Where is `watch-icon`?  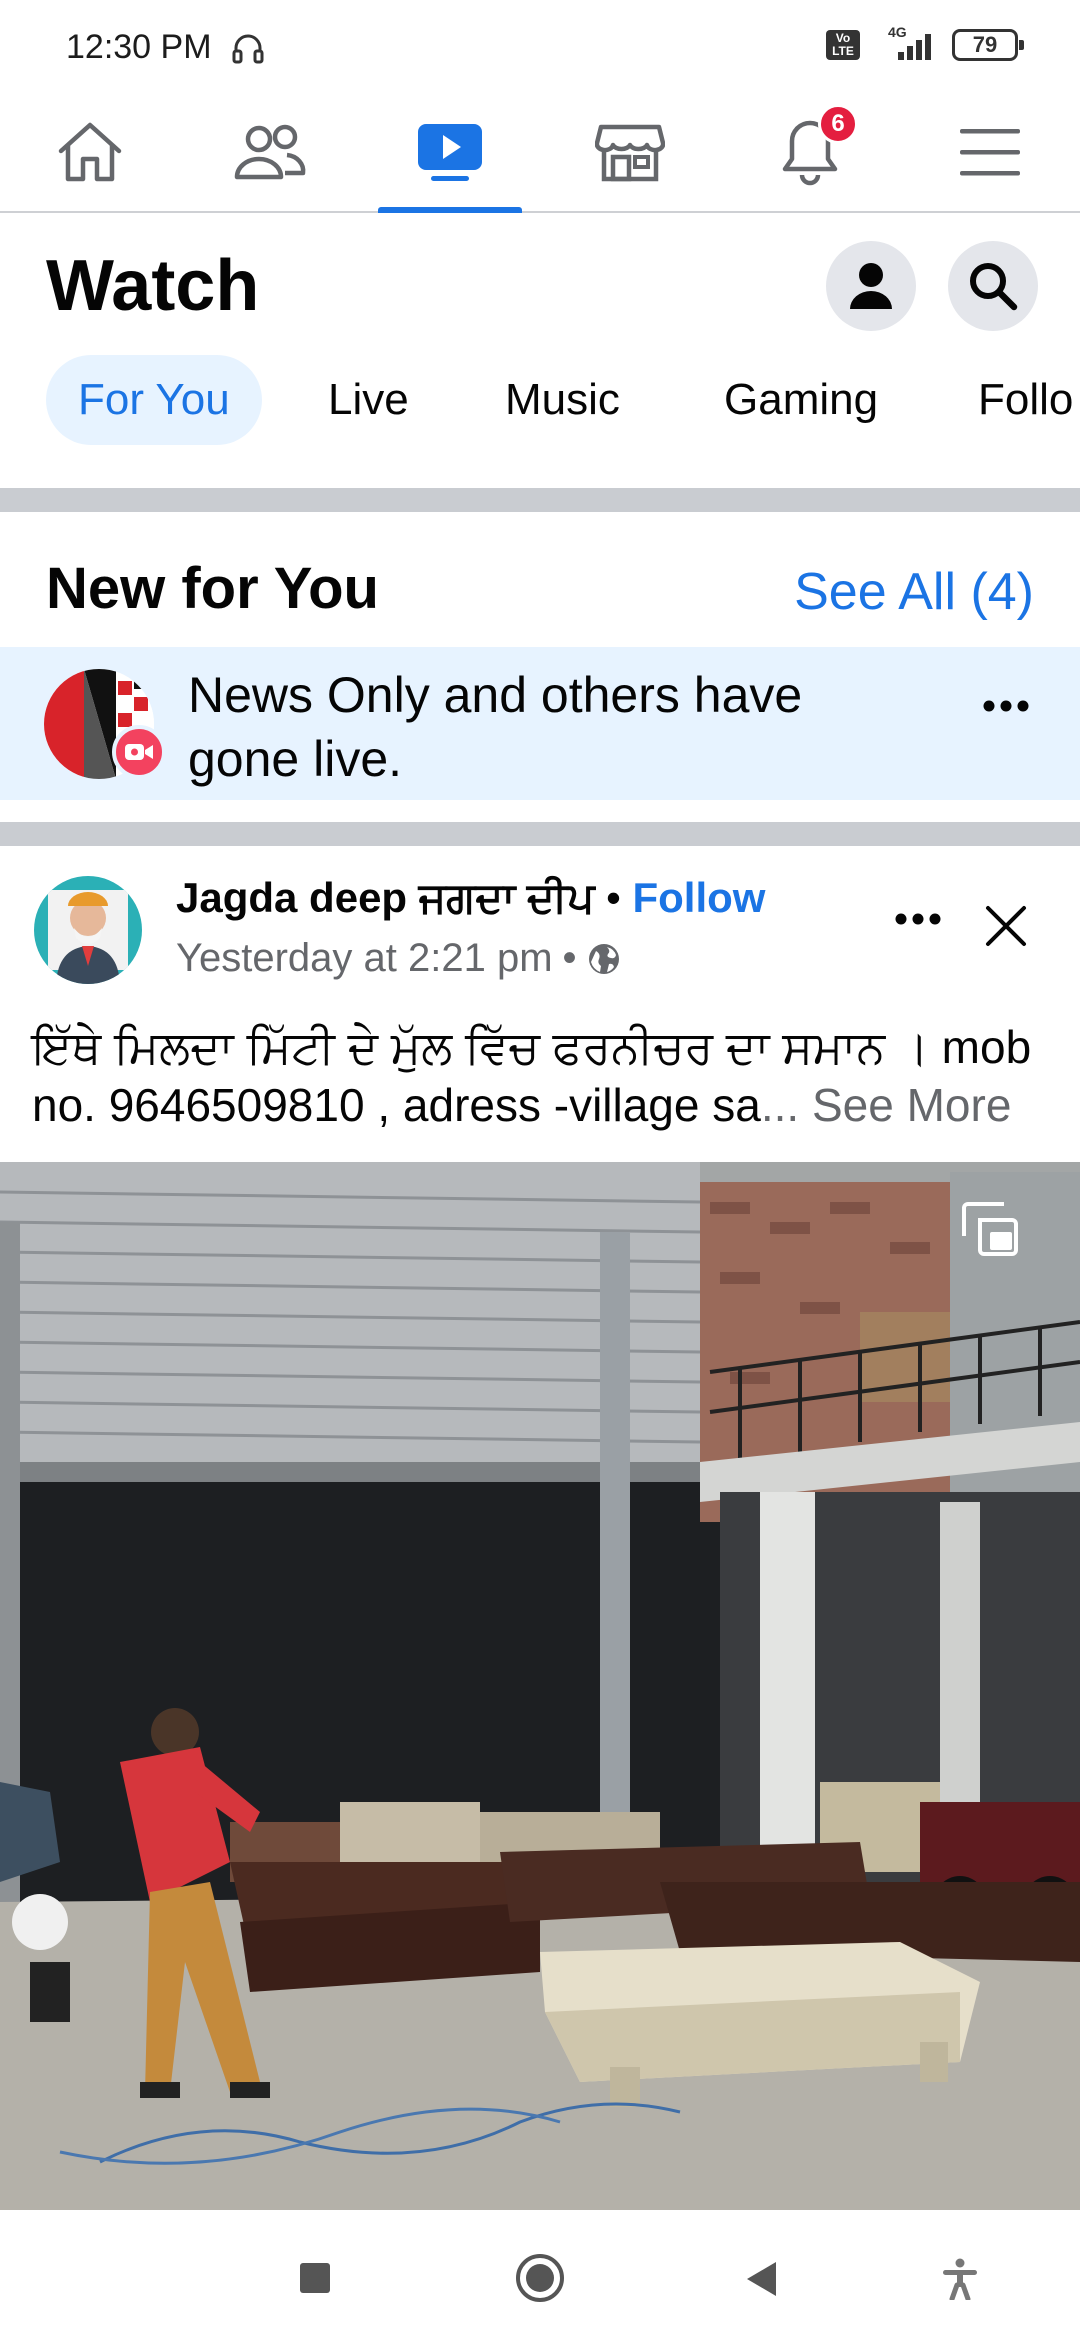 watch-icon is located at coordinates (450, 152).